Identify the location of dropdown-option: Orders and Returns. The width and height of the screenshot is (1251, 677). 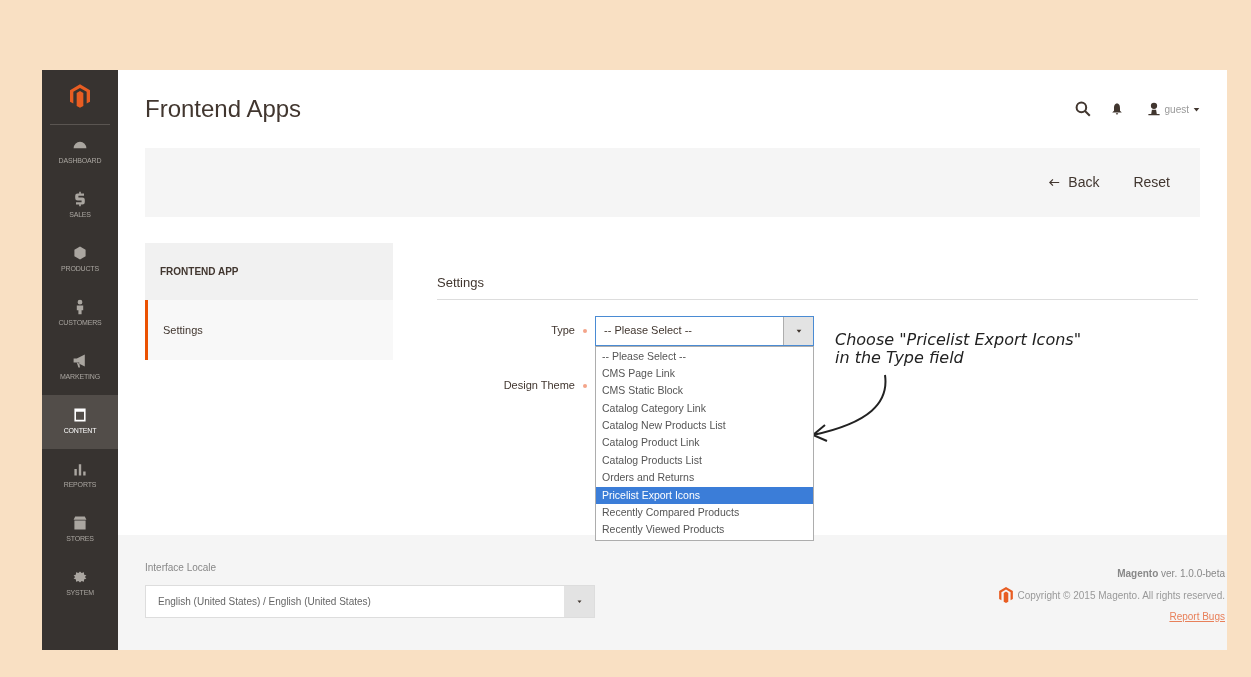
(704, 478).